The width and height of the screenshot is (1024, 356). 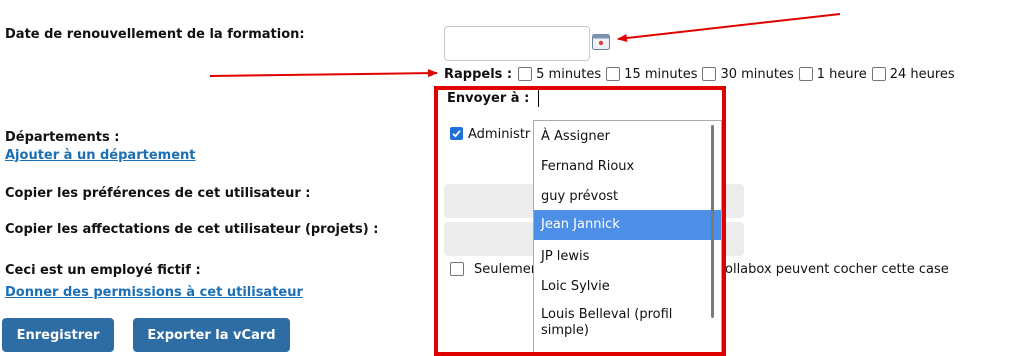 What do you see at coordinates (729, 27) in the screenshot?
I see `annotation-arrow-calendar` at bounding box center [729, 27].